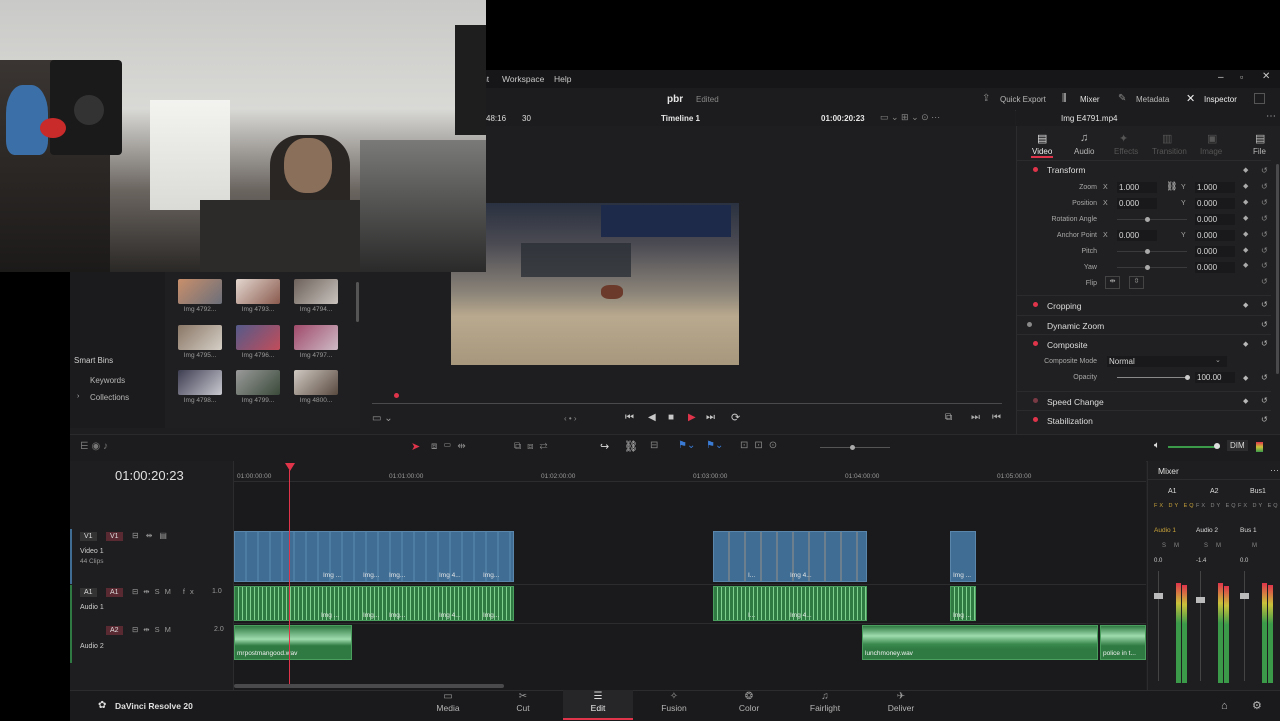 The height and width of the screenshot is (721, 1280). Describe the element at coordinates (523, 705) in the screenshot. I see `page-cut: ✂ Cut` at that location.